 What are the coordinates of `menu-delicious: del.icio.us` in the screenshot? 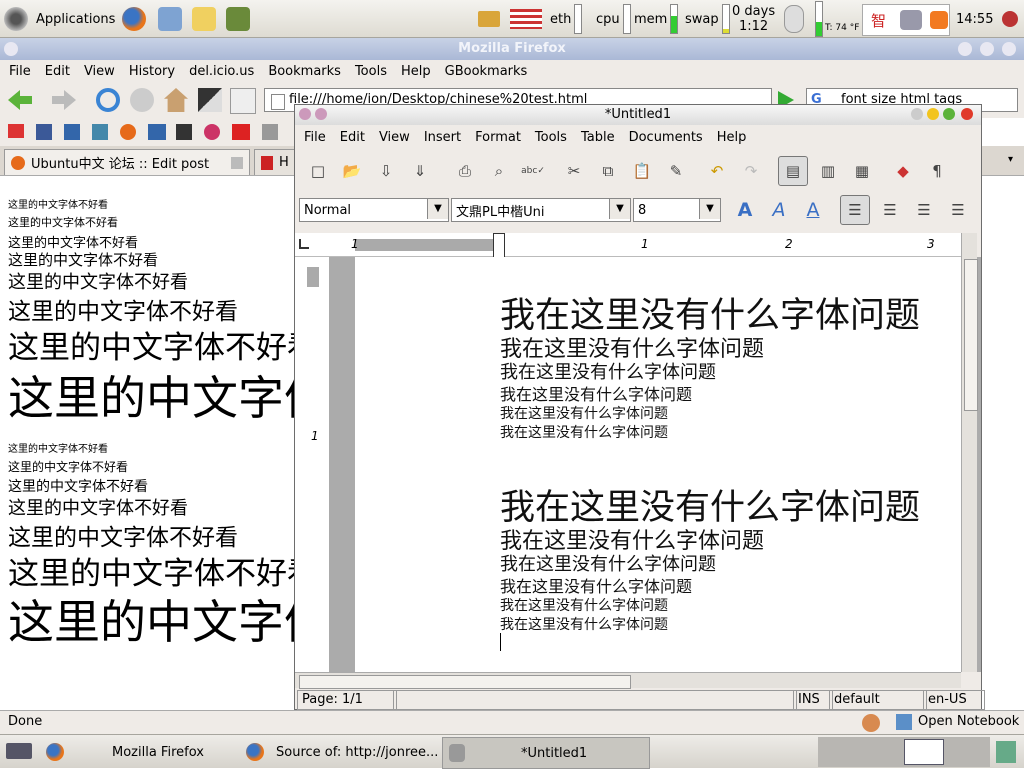 It's located at (221, 71).